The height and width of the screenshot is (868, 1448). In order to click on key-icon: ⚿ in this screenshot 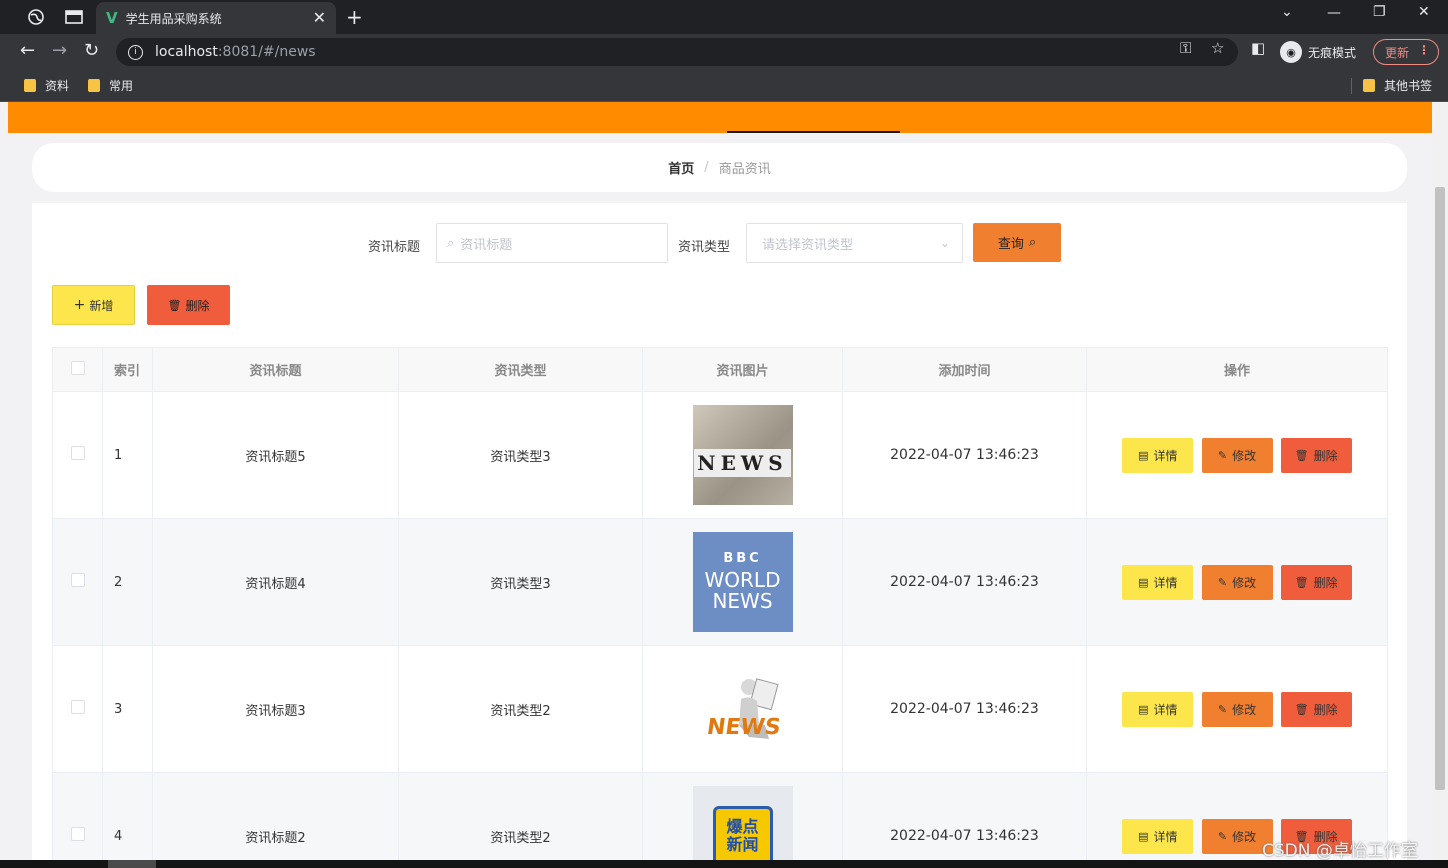, I will do `click(1185, 48)`.